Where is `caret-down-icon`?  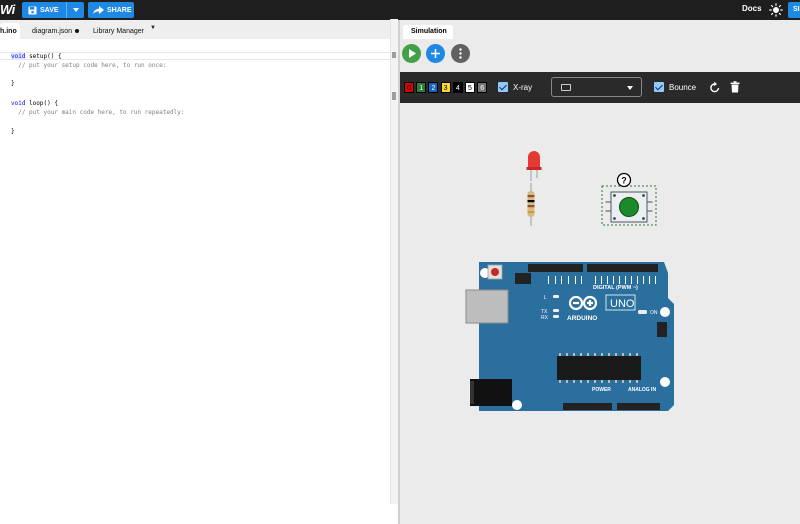 caret-down-icon is located at coordinates (75, 10).